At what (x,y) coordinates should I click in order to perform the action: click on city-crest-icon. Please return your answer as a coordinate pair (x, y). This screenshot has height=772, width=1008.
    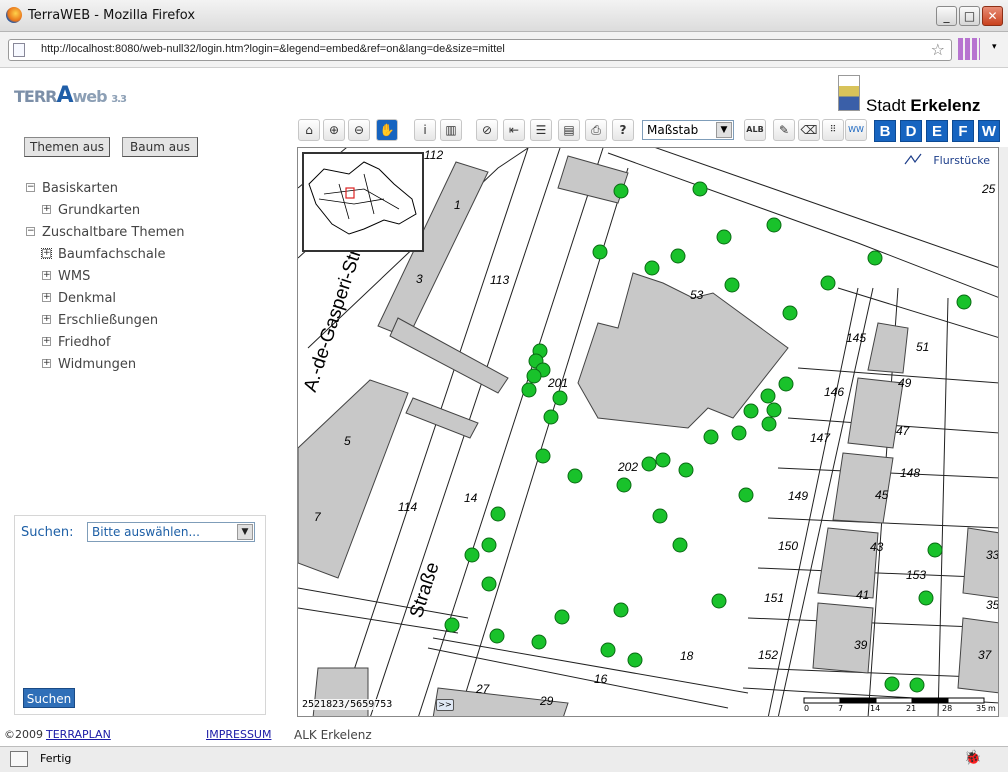
    Looking at the image, I should click on (849, 93).